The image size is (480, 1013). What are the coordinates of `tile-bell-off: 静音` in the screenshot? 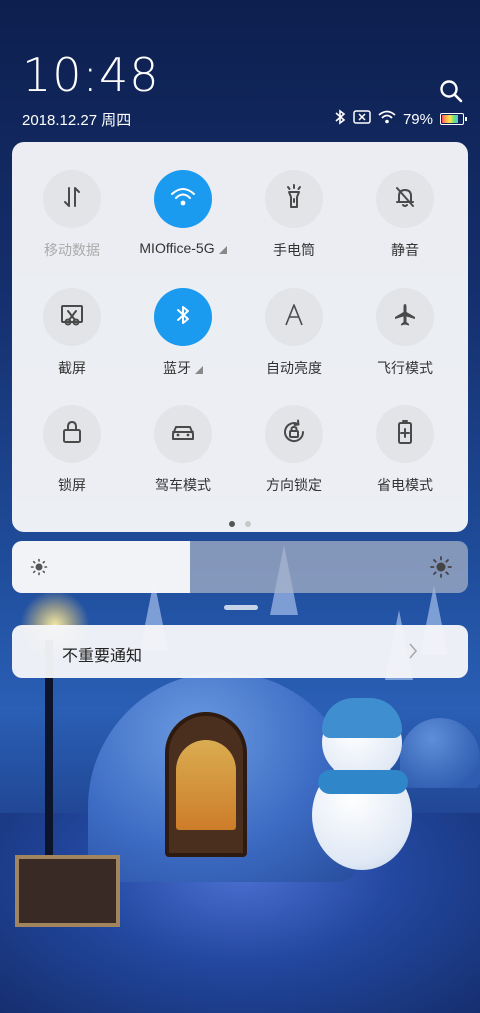 It's located at (405, 215).